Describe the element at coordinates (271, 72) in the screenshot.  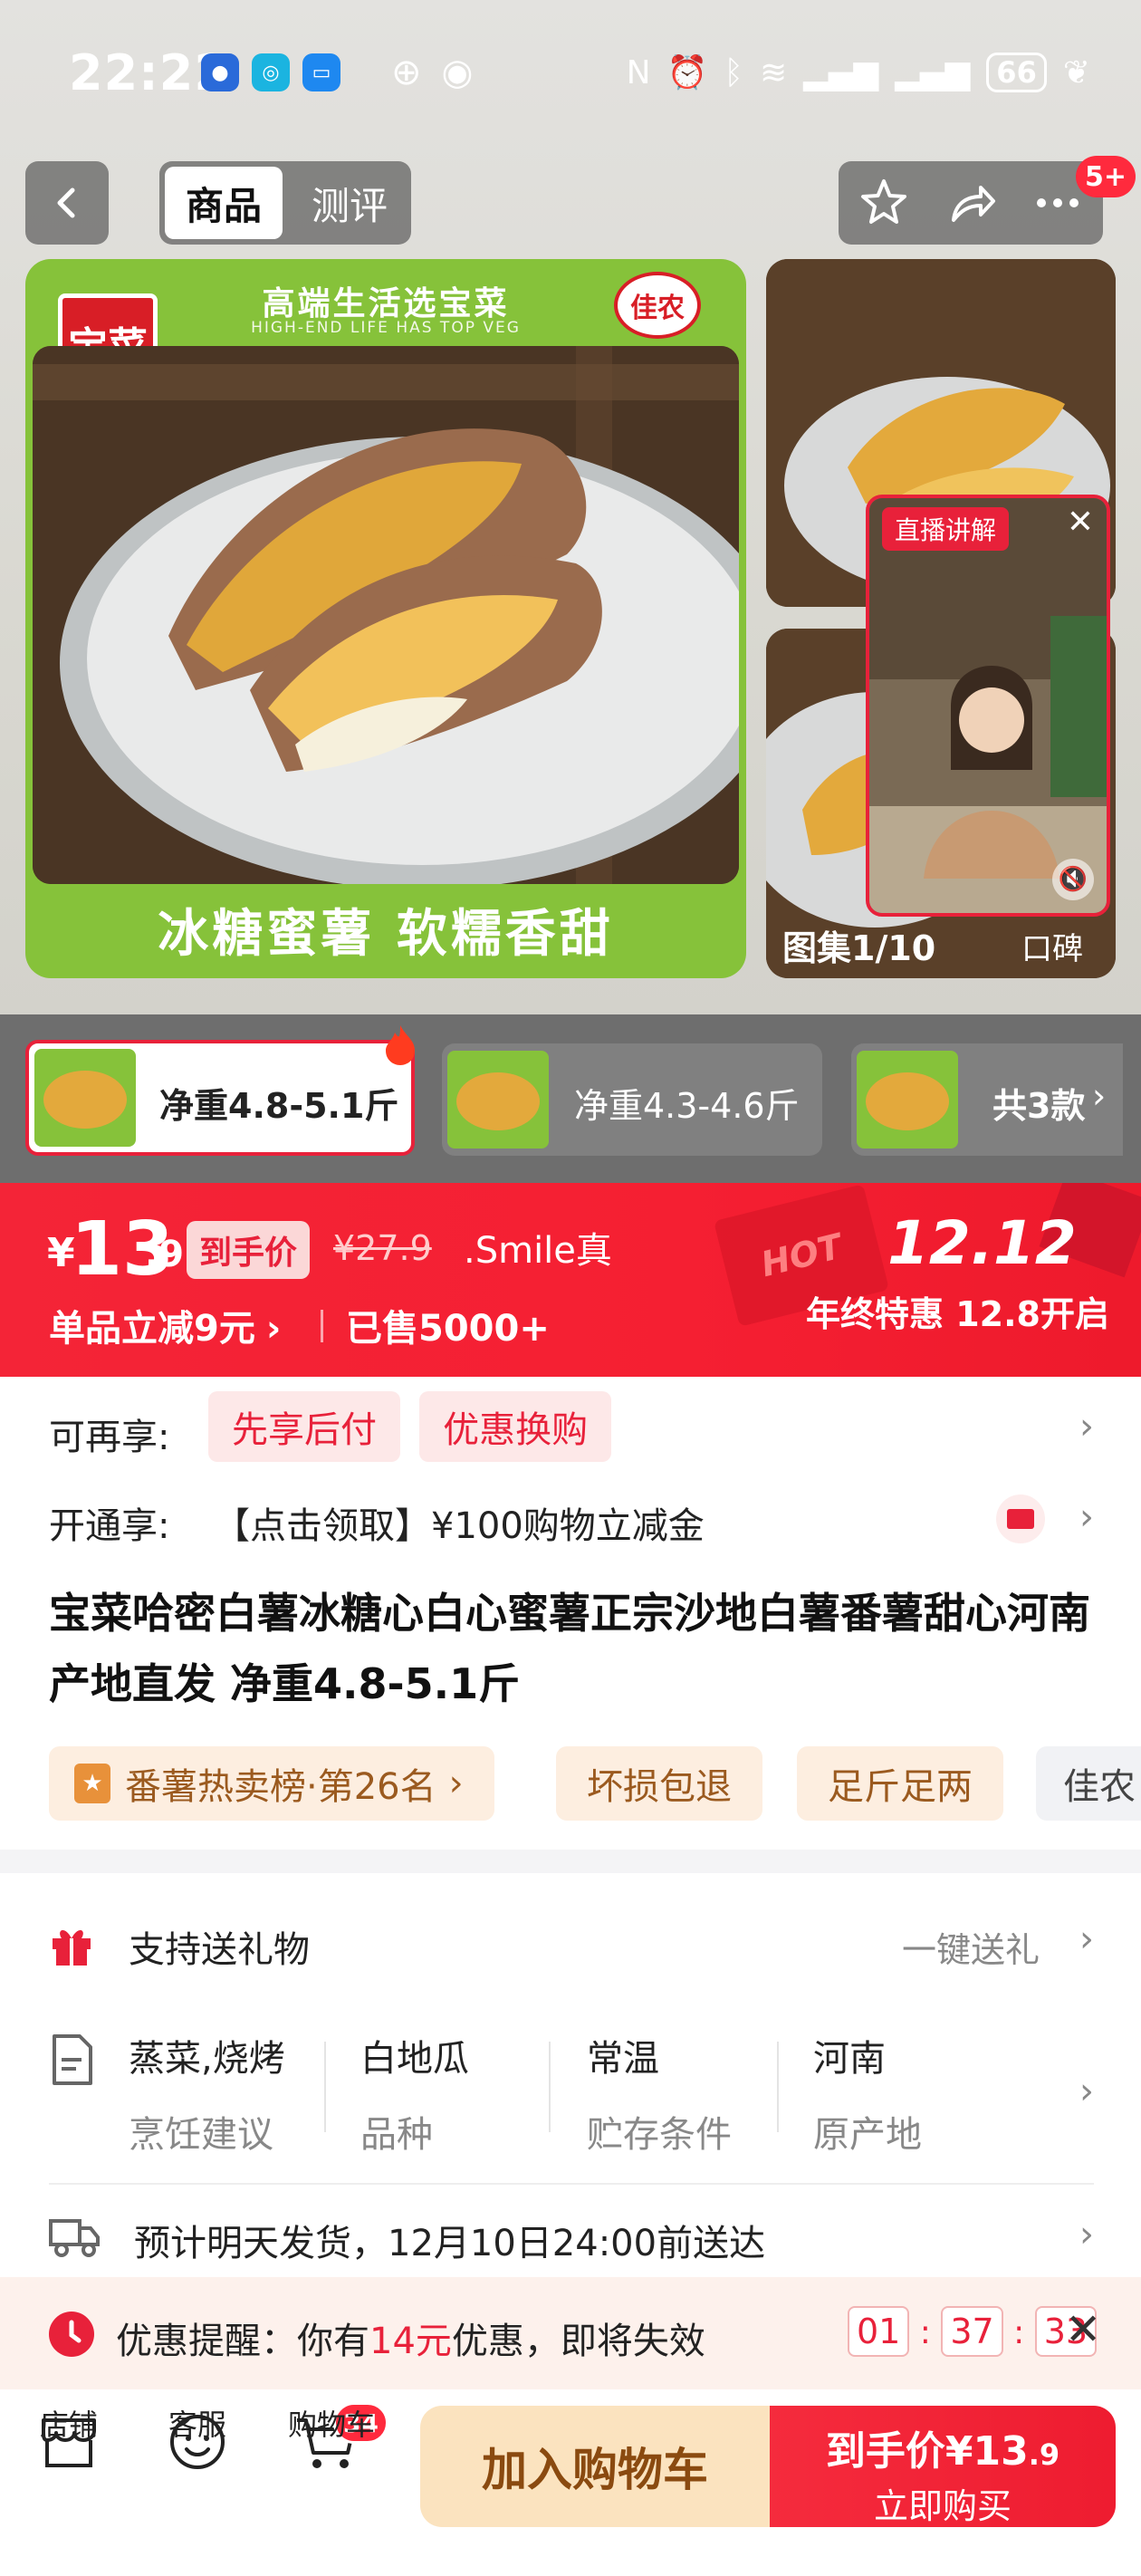
I see `app-icon: ◎` at that location.